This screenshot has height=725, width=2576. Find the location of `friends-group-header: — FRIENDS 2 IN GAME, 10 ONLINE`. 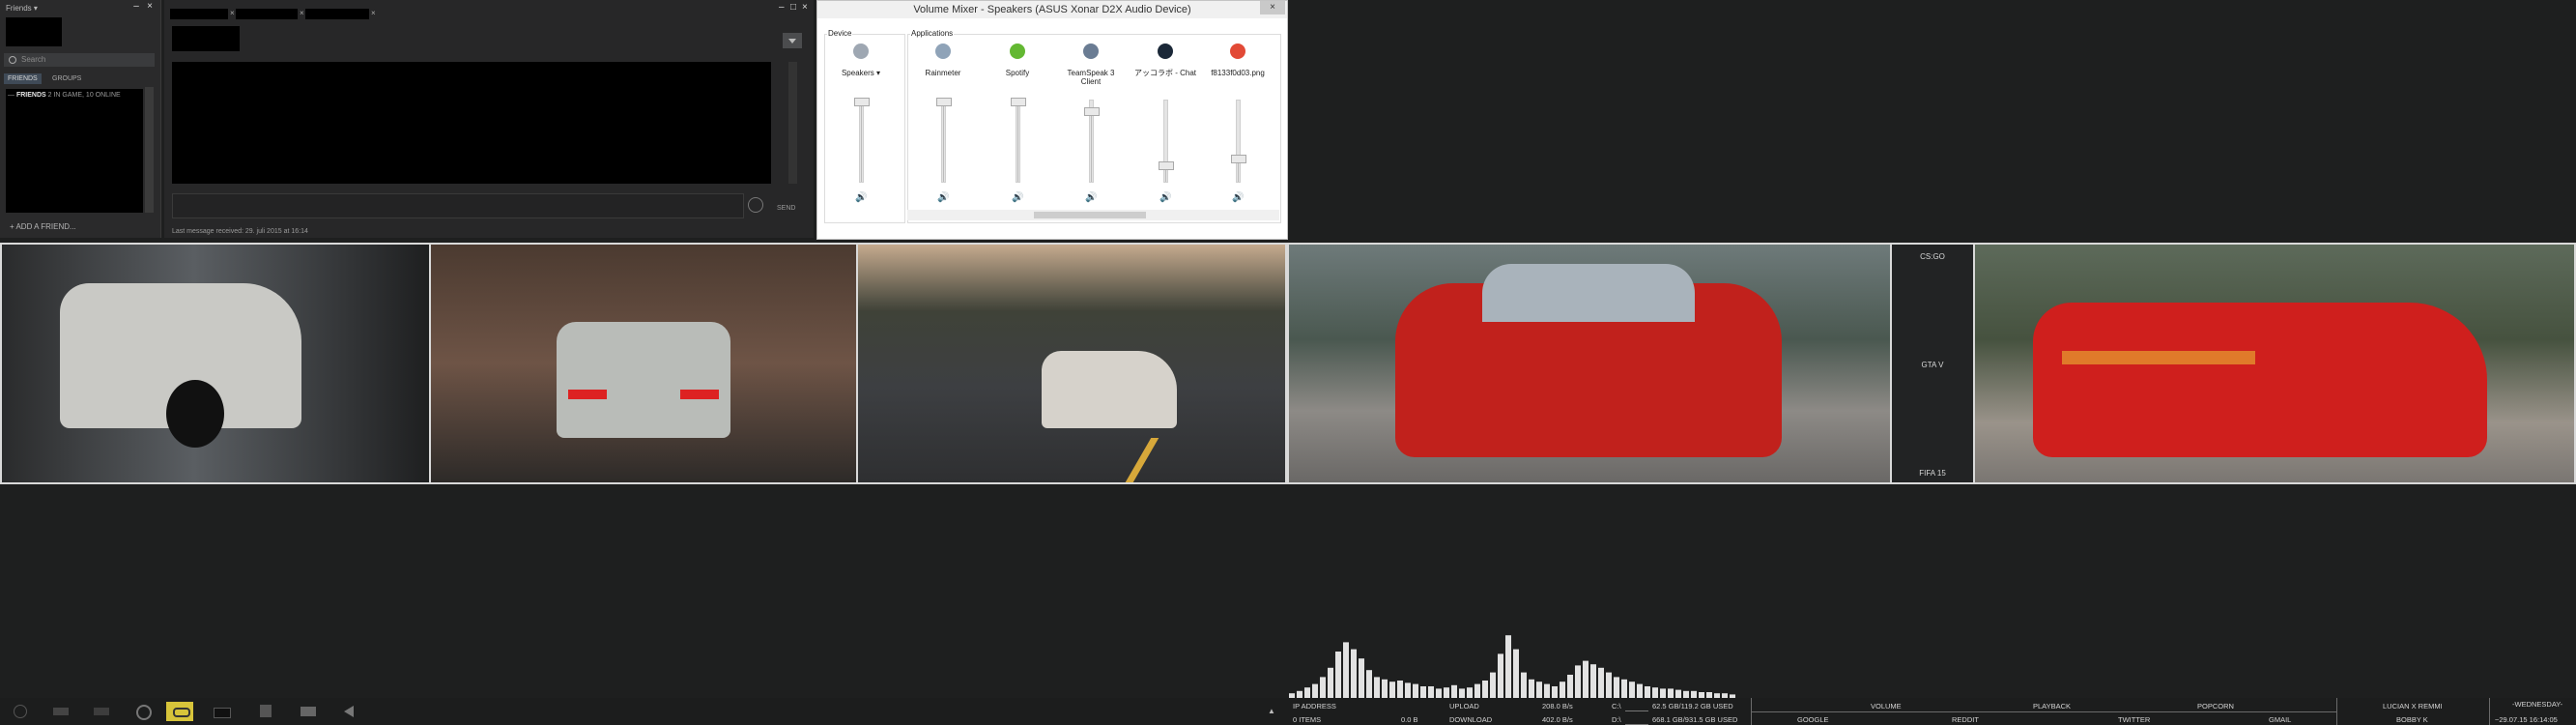

friends-group-header: — FRIENDS 2 IN GAME, 10 ONLINE is located at coordinates (65, 96).